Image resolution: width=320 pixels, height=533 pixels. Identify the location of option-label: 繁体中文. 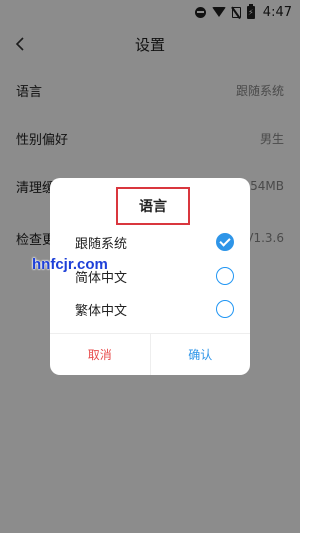
(101, 311).